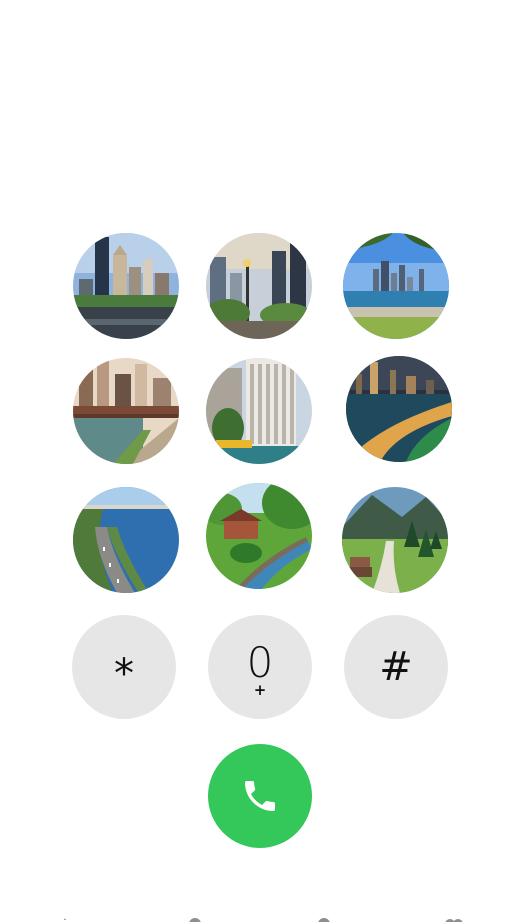 The height and width of the screenshot is (922, 519). I want to click on coastal-highway-image, so click(126, 540).